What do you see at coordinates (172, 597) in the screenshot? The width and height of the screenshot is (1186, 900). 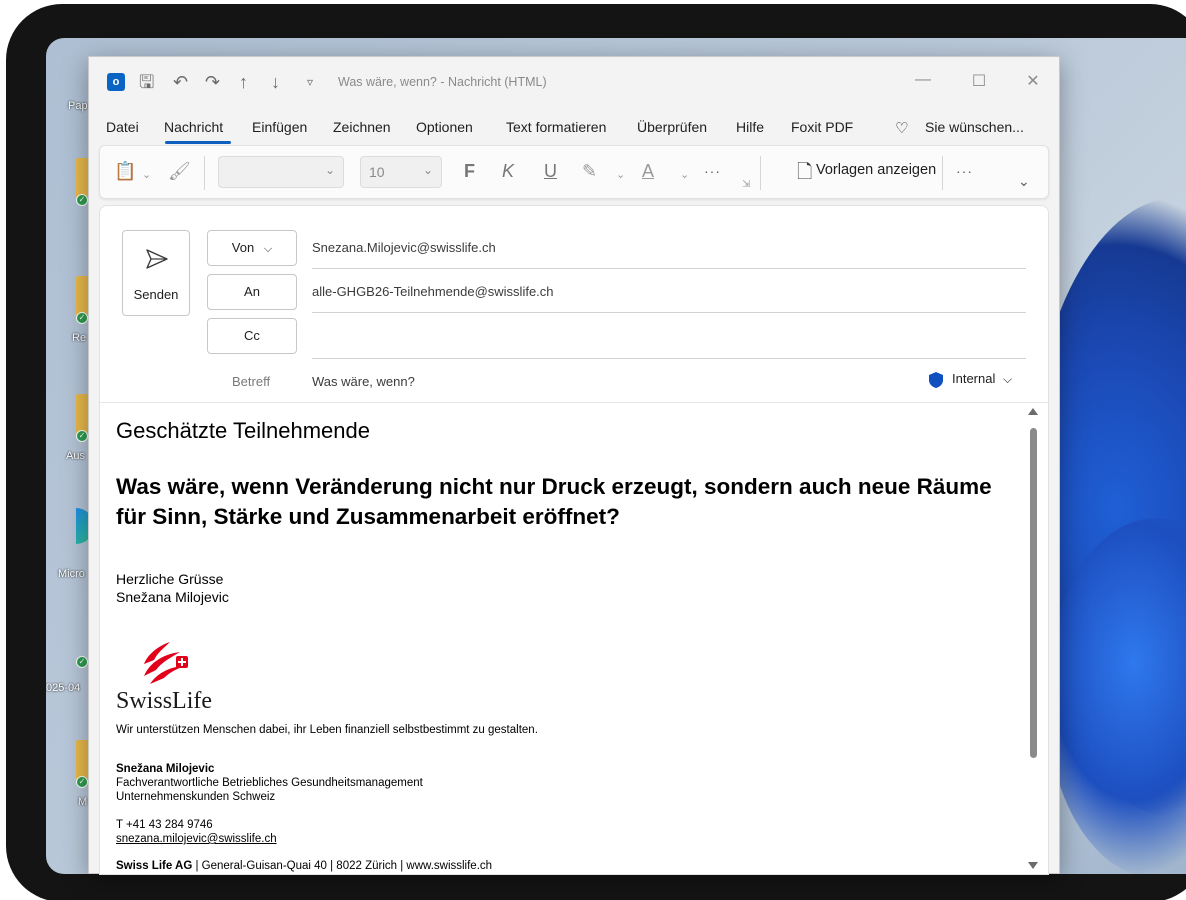 I see `closing-name: Snežana Milojevic` at bounding box center [172, 597].